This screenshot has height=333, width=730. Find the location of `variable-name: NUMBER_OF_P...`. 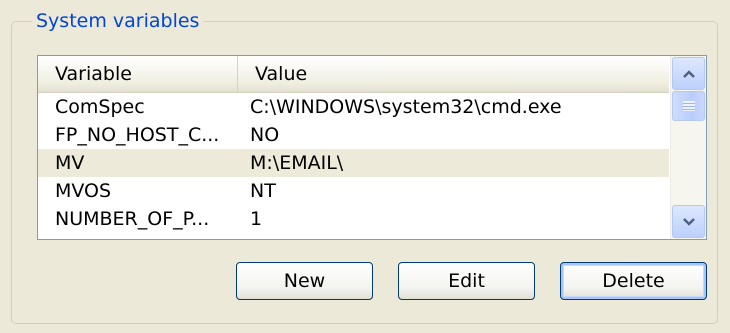

variable-name: NUMBER_OF_P... is located at coordinates (132, 219).